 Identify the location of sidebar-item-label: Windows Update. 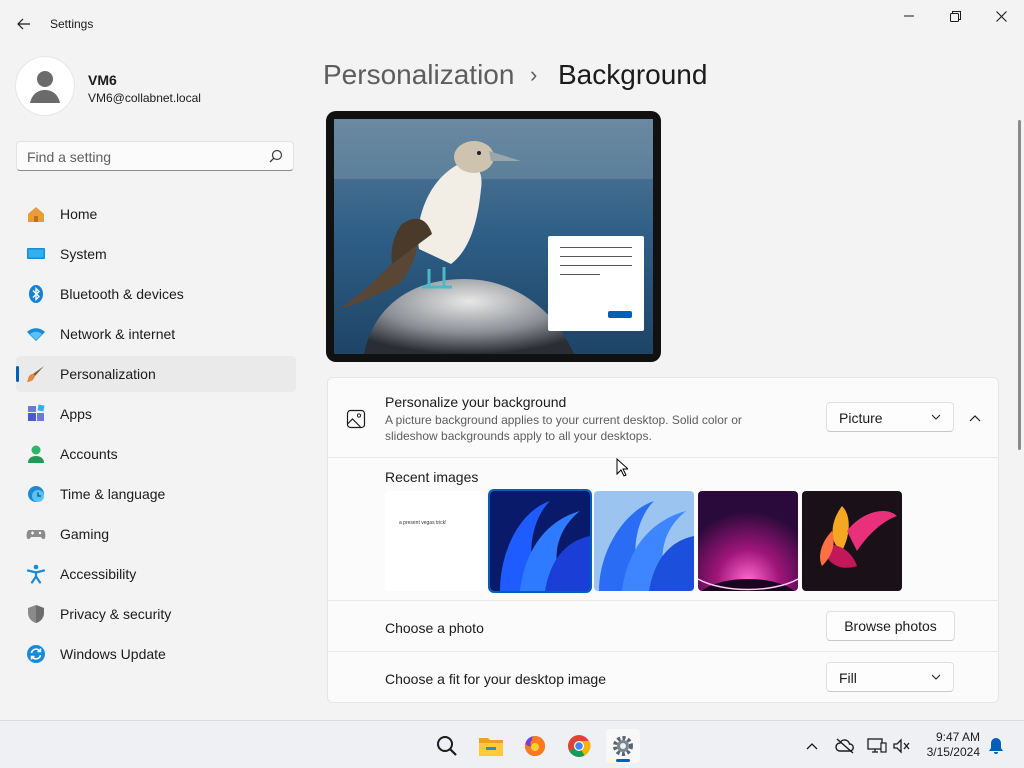
(113, 654).